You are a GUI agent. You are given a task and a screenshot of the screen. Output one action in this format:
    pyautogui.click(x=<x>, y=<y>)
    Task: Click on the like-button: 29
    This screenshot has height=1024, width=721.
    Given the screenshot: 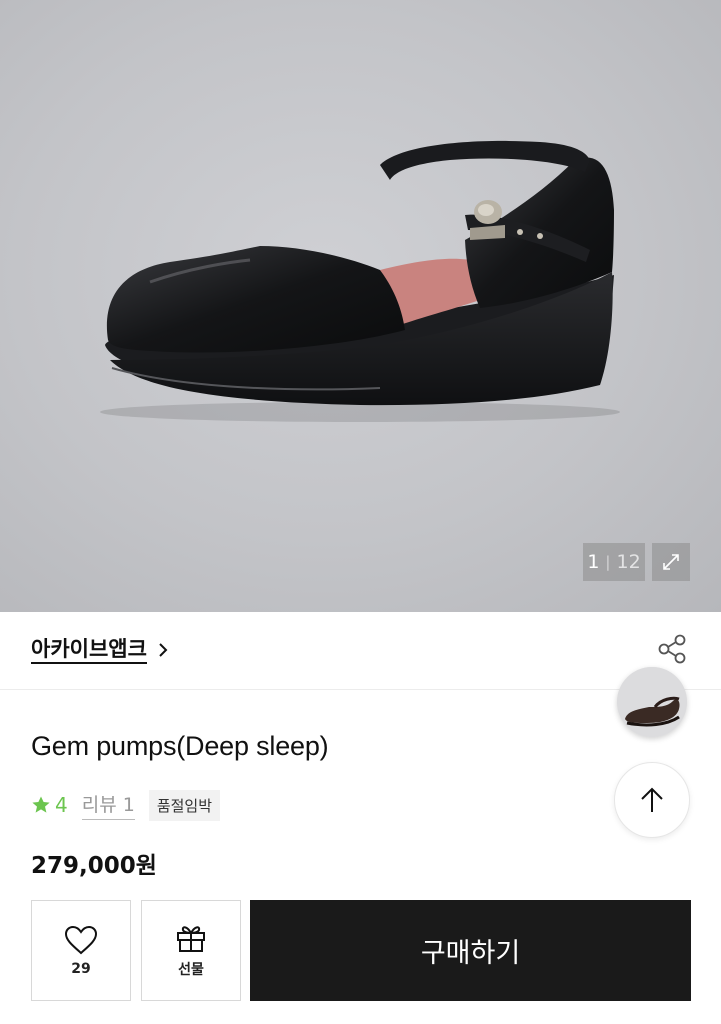 What is the action you would take?
    pyautogui.click(x=81, y=950)
    